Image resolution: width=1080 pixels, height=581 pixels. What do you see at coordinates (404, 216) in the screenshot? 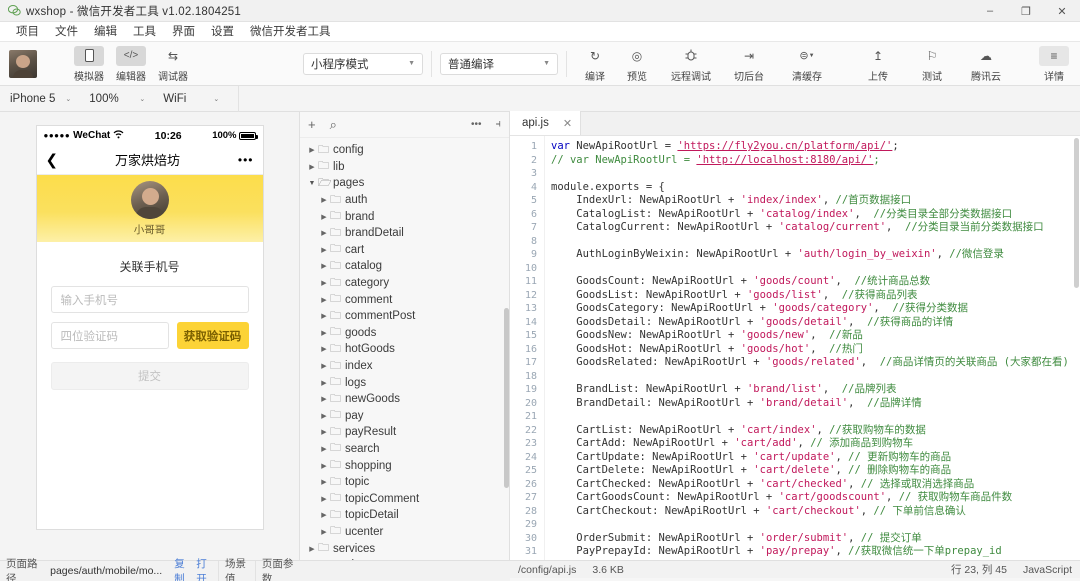
I see `tree-folder-brand: ▶ 🗀 brand` at bounding box center [404, 216].